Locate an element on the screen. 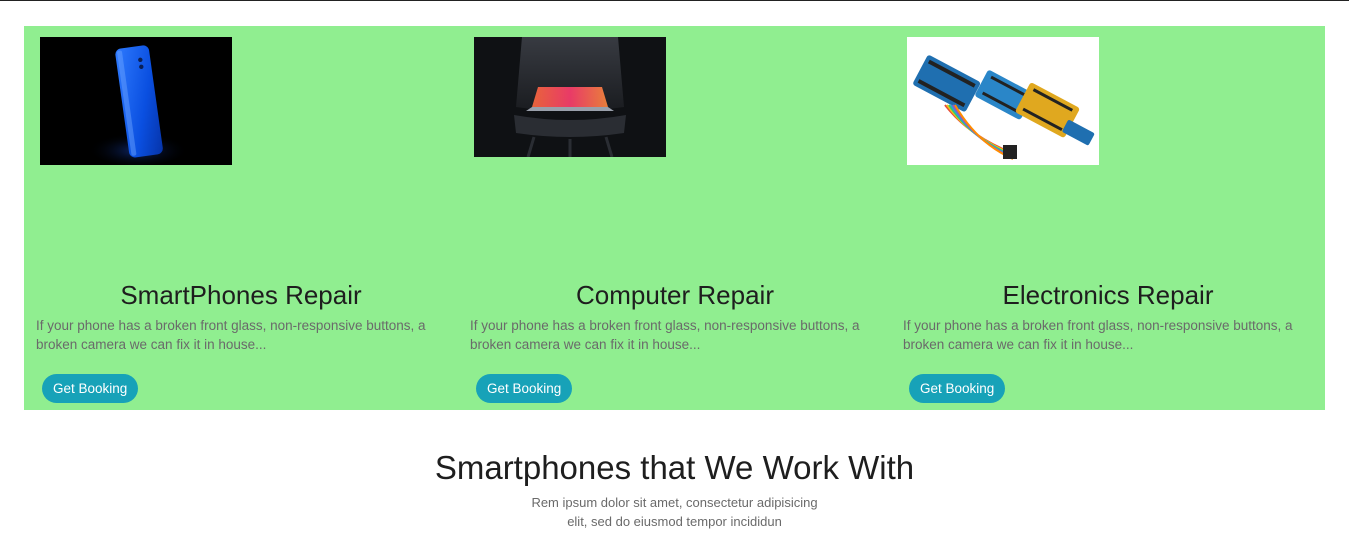 This screenshot has height=536, width=1349. service-title: Electronics Repair is located at coordinates (1108, 295).